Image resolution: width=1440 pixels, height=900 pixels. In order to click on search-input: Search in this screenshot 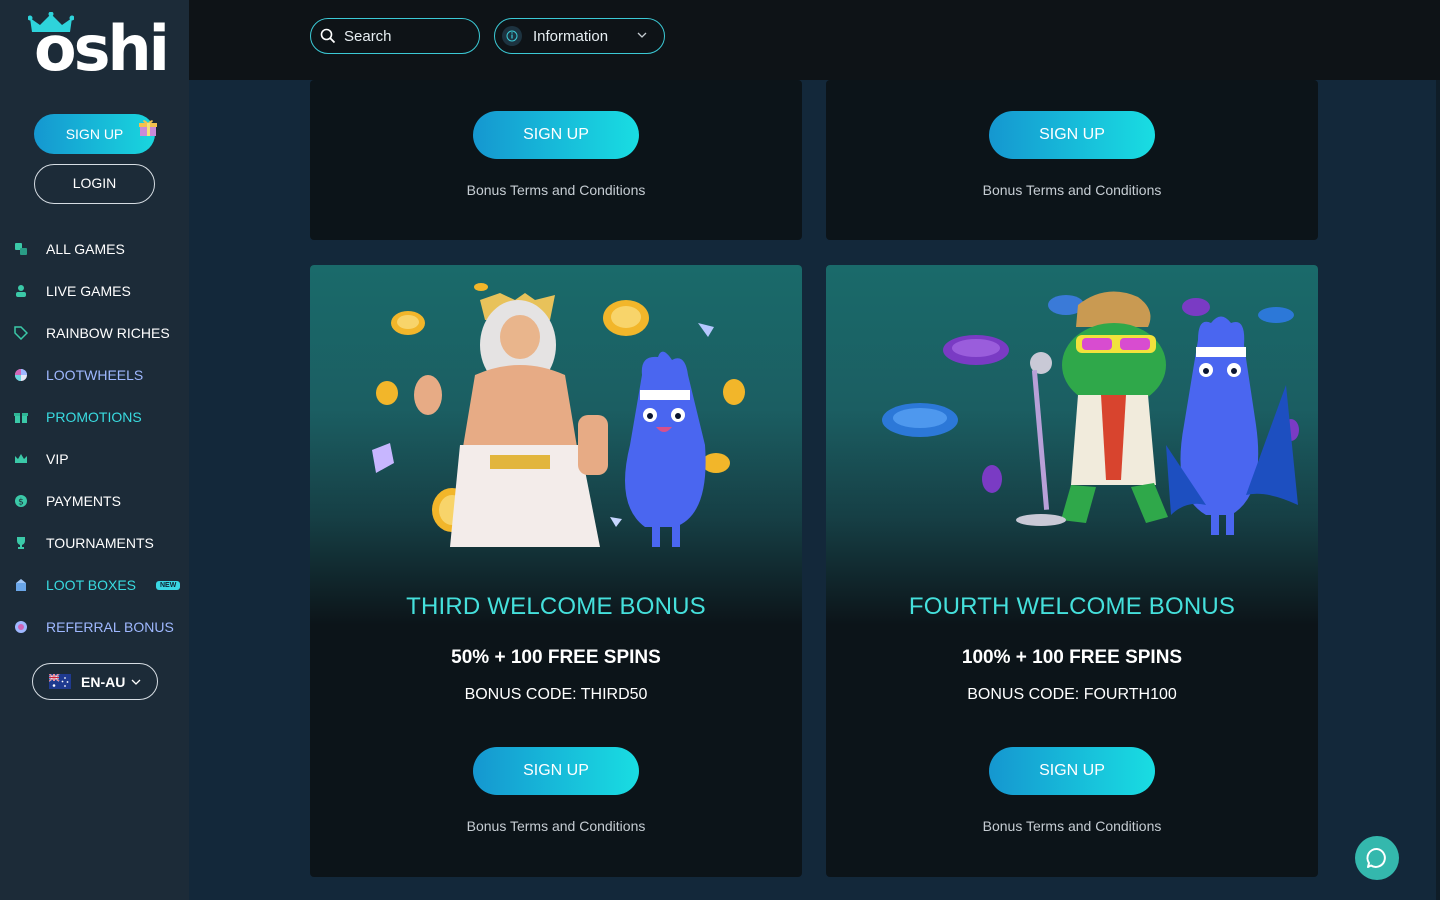, I will do `click(395, 36)`.